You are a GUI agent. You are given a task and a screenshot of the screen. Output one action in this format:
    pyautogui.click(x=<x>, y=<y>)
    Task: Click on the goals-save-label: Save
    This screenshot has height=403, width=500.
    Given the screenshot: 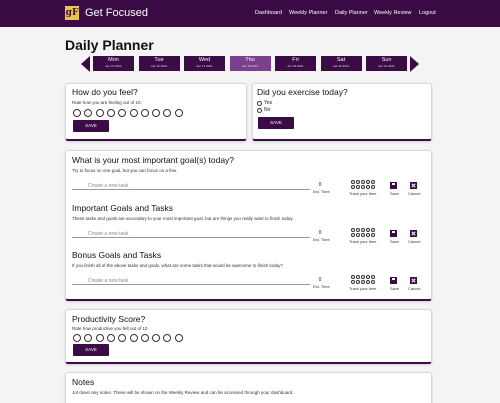 What is the action you would take?
    pyautogui.click(x=395, y=193)
    